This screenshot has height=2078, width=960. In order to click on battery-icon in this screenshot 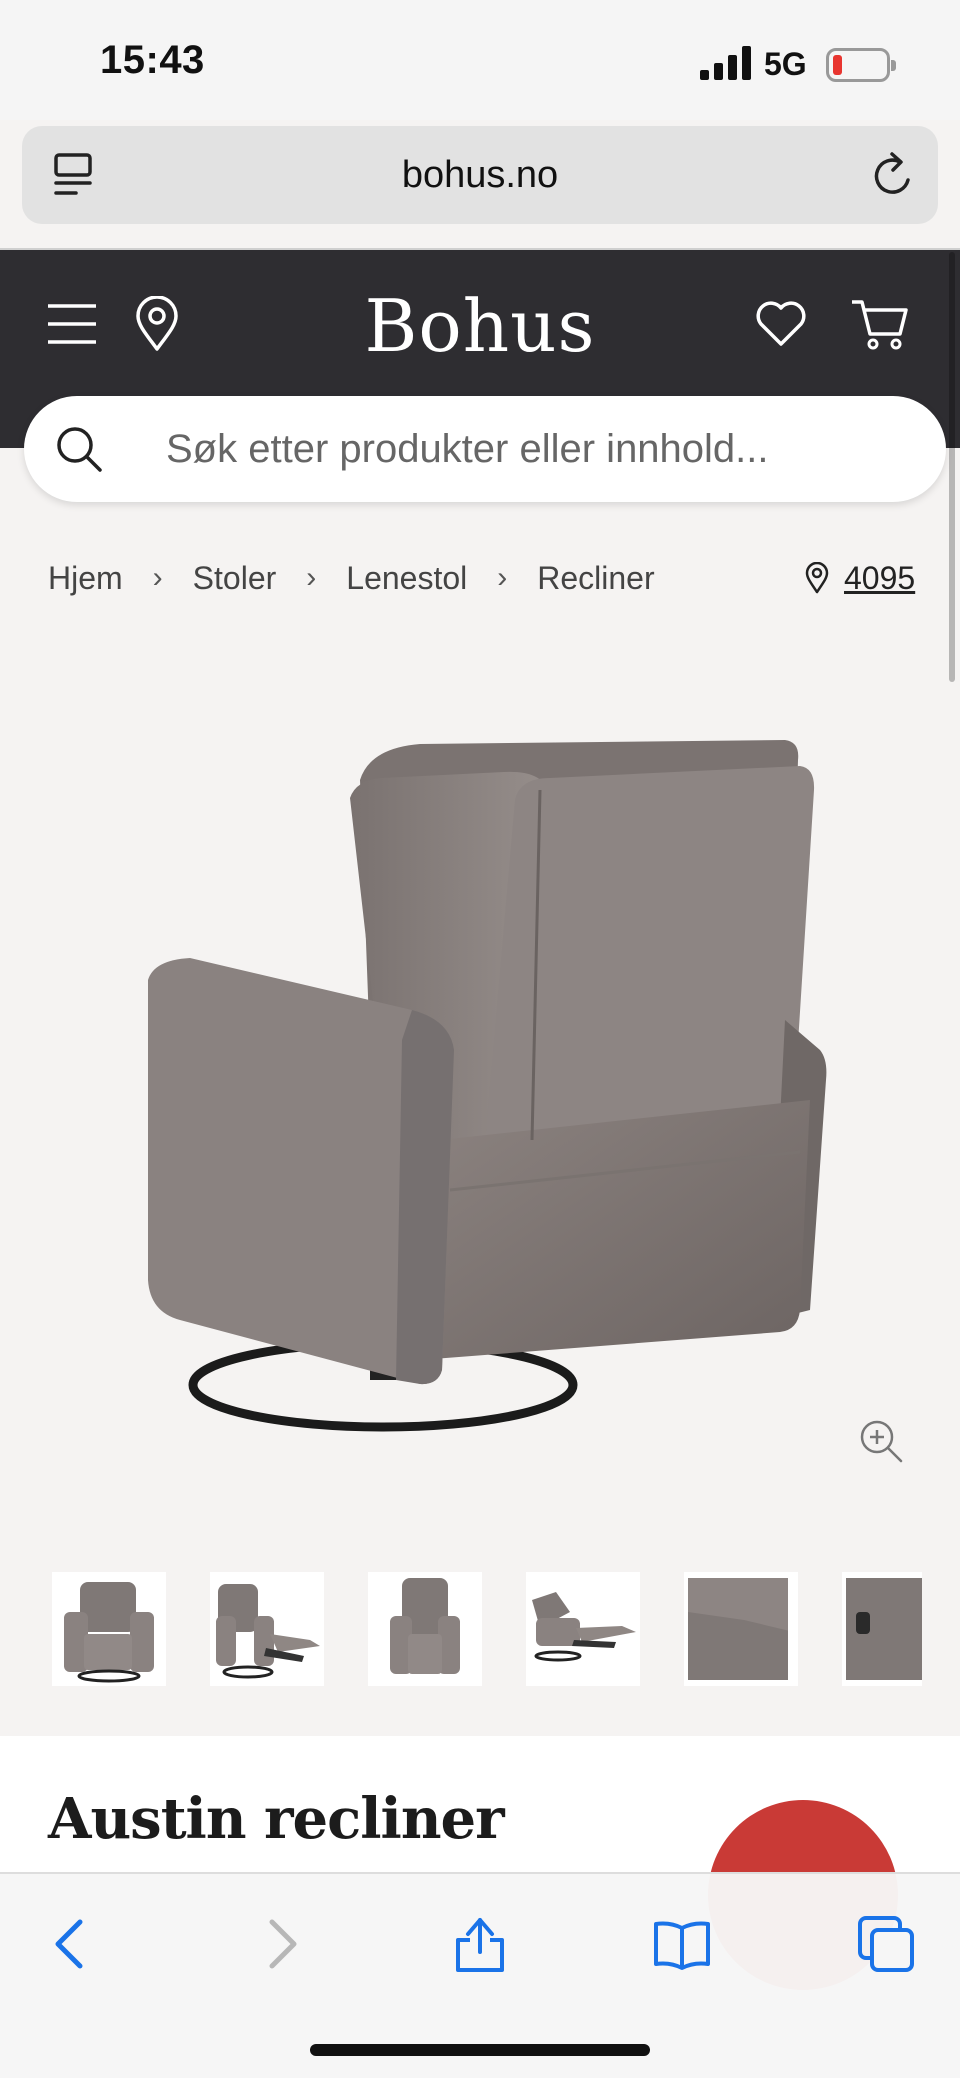, I will do `click(861, 65)`.